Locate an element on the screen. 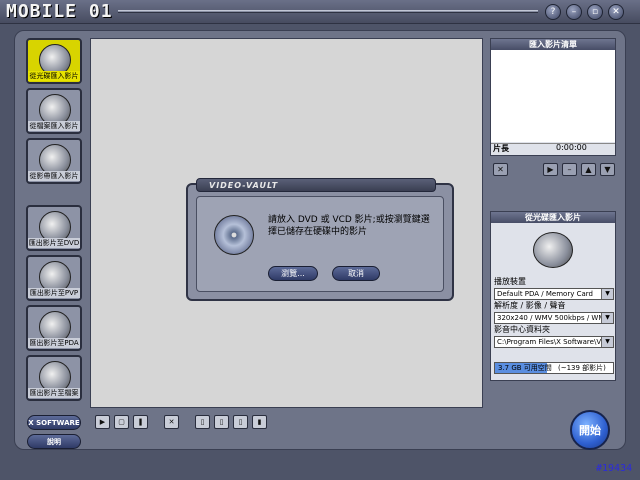  play-clip-button: ▶ is located at coordinates (550, 169).